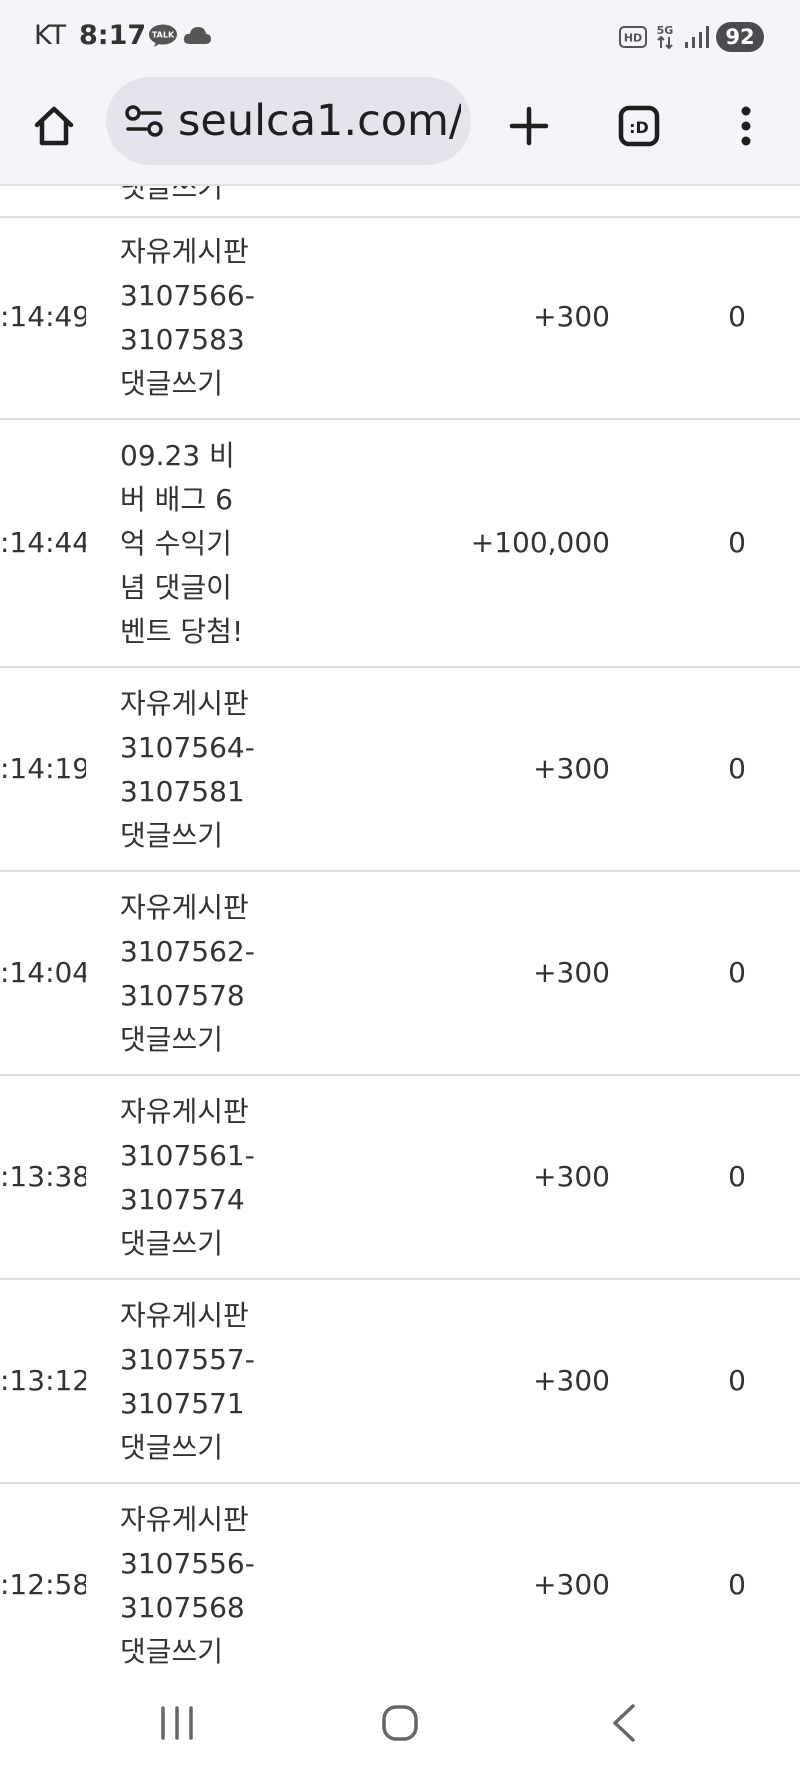 This screenshot has height=1778, width=800. Describe the element at coordinates (182, 1403) in the screenshot. I see `row-description-line: 3107571` at that location.